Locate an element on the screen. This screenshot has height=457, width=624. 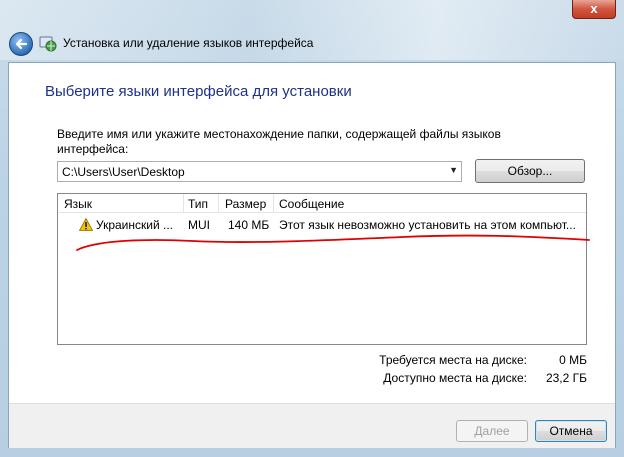
language-globe-icon is located at coordinates (48, 44).